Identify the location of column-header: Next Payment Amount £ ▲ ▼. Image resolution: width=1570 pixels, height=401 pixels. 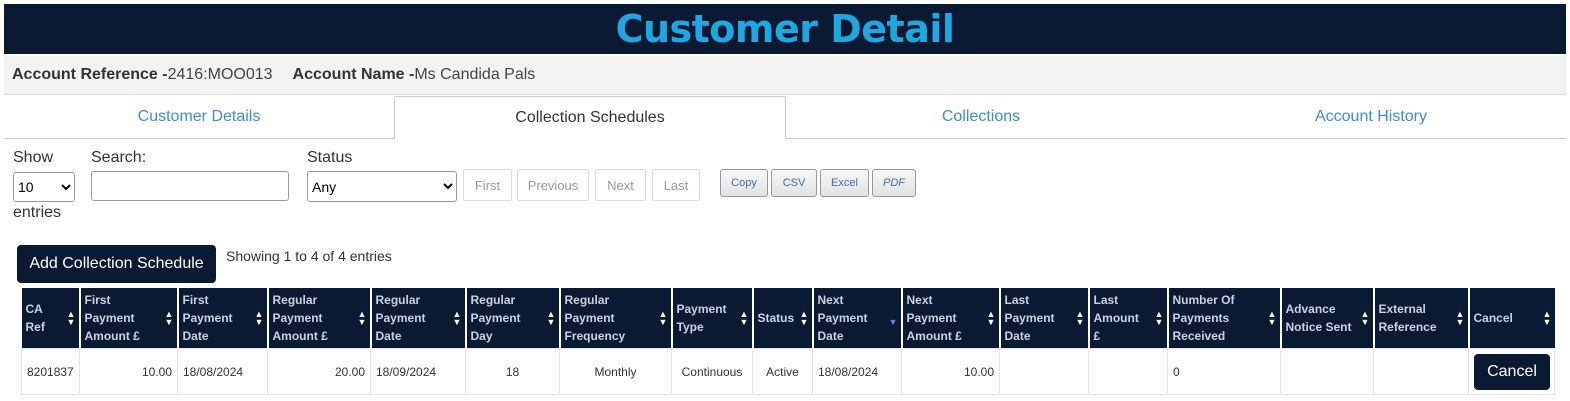
(950, 318).